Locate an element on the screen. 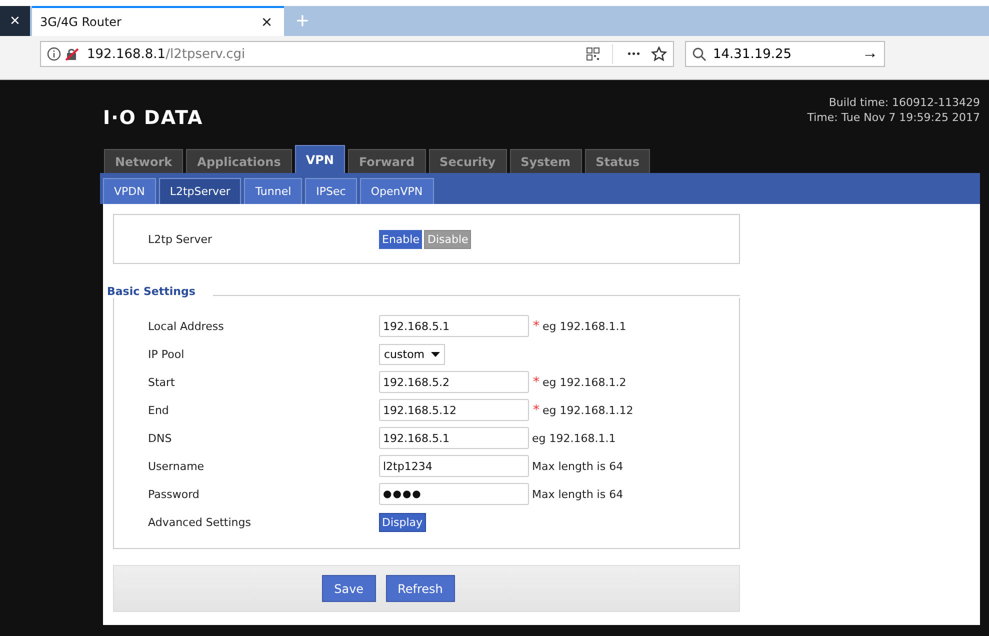 The image size is (989, 636). input-field: 192.168.5.2 is located at coordinates (454, 382).